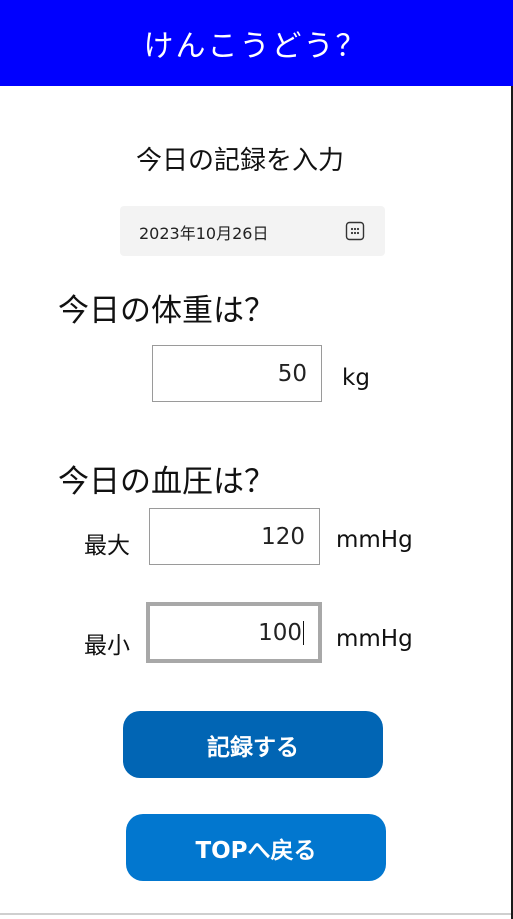 The height and width of the screenshot is (919, 513). Describe the element at coordinates (107, 546) in the screenshot. I see `max-label: 最大` at that location.